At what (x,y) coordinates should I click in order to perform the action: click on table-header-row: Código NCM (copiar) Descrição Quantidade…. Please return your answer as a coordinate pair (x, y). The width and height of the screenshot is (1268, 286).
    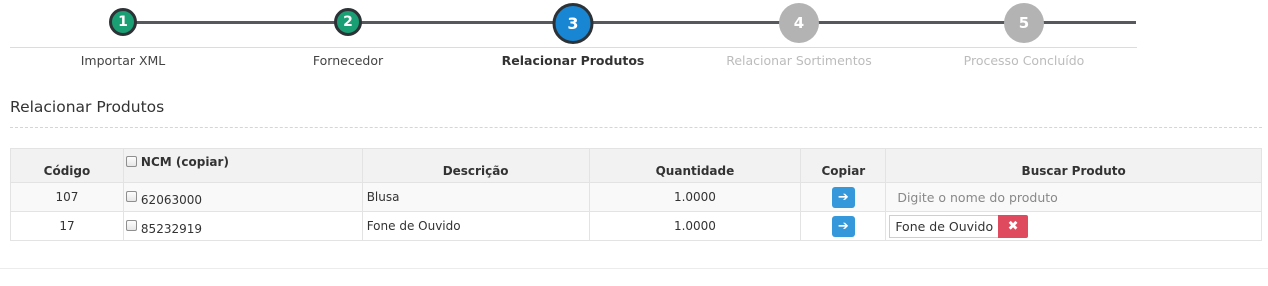
    Looking at the image, I should click on (636, 165).